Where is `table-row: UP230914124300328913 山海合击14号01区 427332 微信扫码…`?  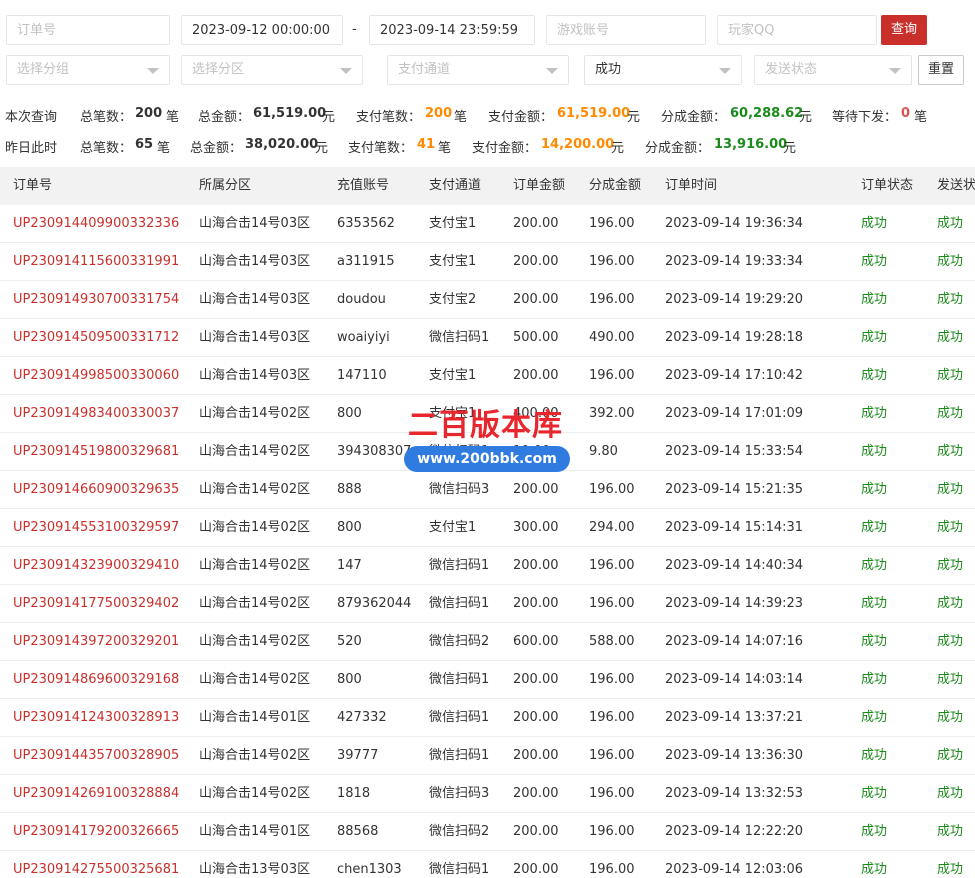
table-row: UP230914124300328913 山海合击14号01区 427332 微信扫码… is located at coordinates (487, 718).